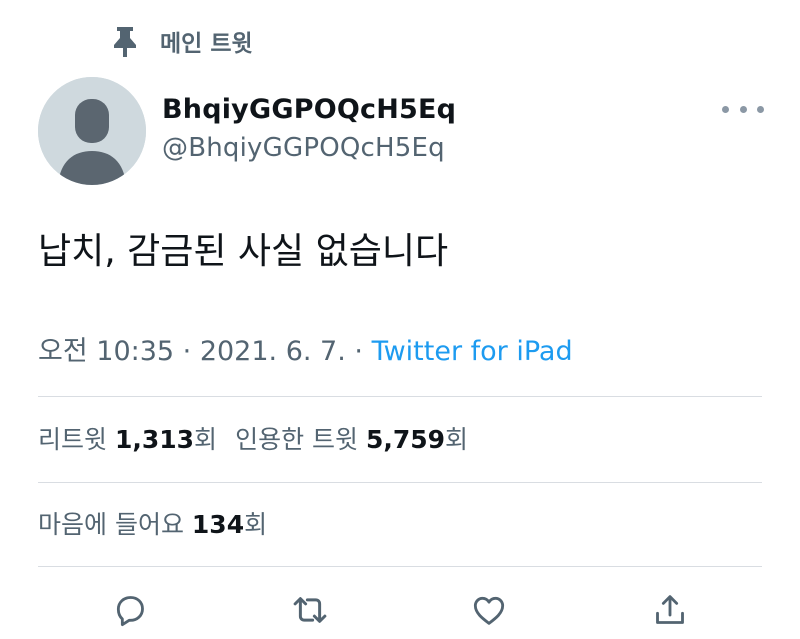 The height and width of the screenshot is (639, 800). I want to click on quotes-label: 인용한 트윗, so click(297, 439).